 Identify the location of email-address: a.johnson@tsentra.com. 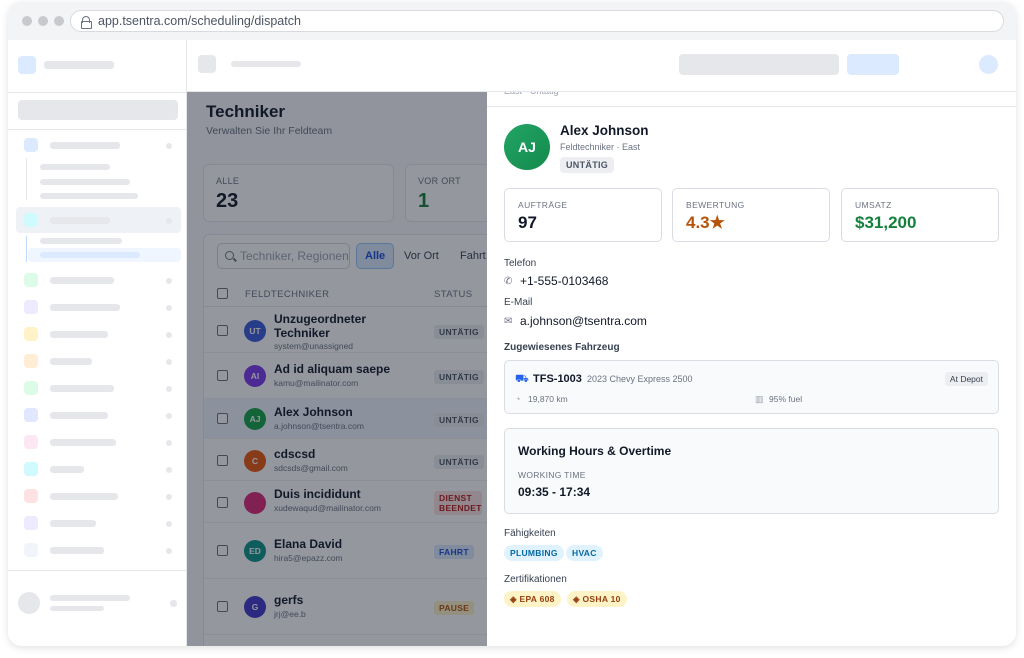
(583, 321).